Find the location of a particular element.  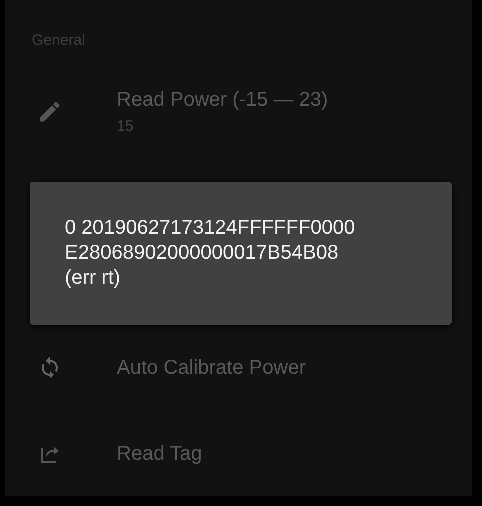

item-title: Auto Calibrate Power is located at coordinates (211, 368).